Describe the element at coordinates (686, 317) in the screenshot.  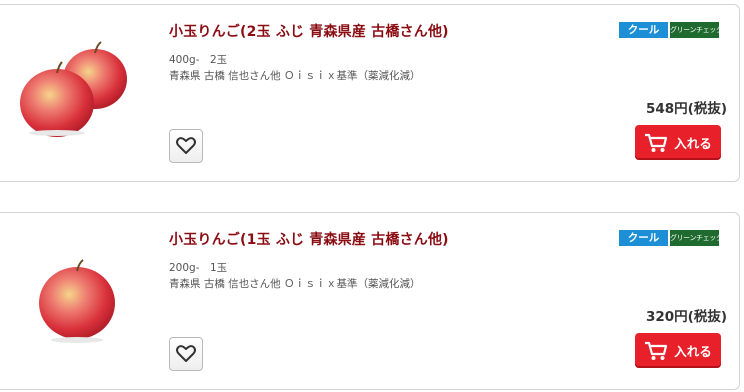
I see `product-price: 320円(税抜)` at that location.